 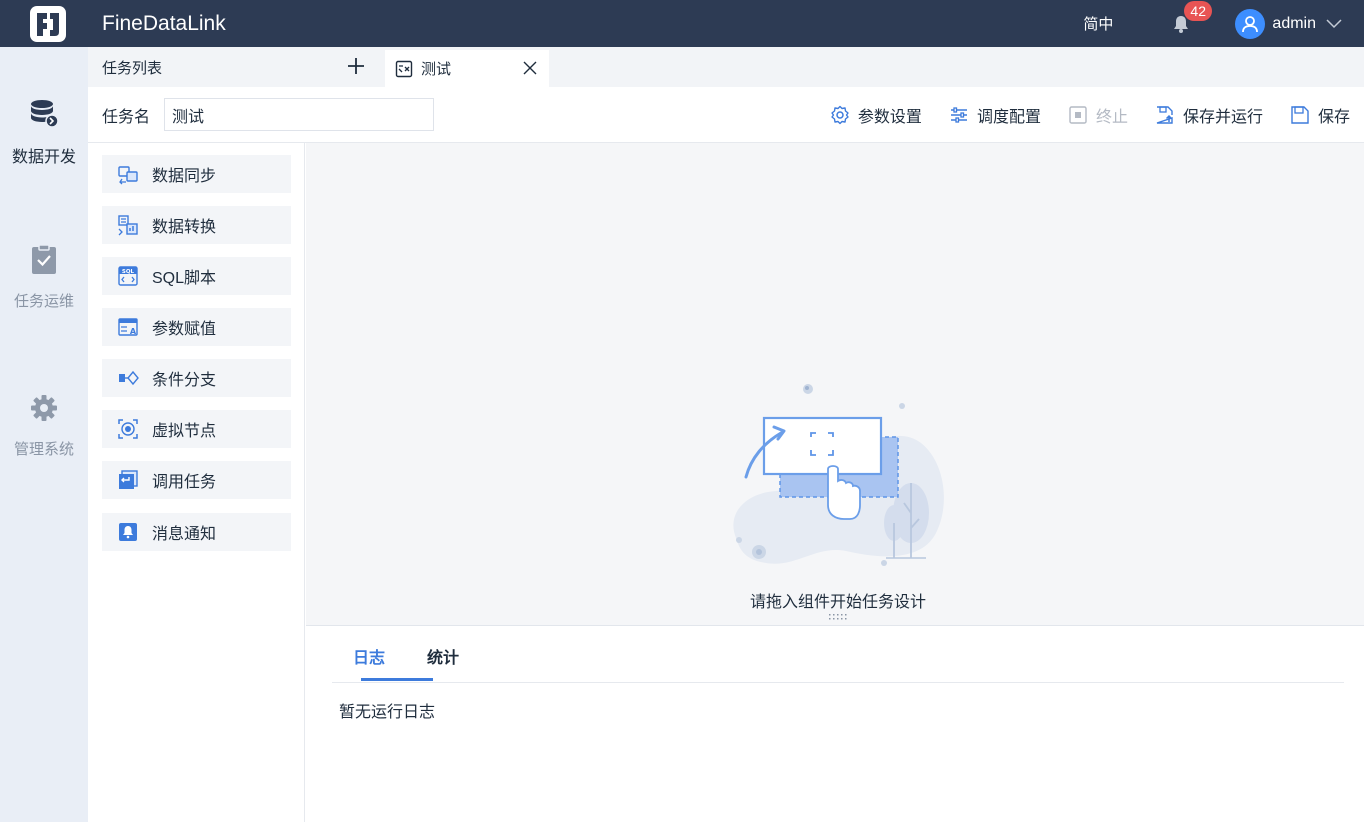 What do you see at coordinates (132, 68) in the screenshot?
I see `tab-task-list-label: 任务列表` at bounding box center [132, 68].